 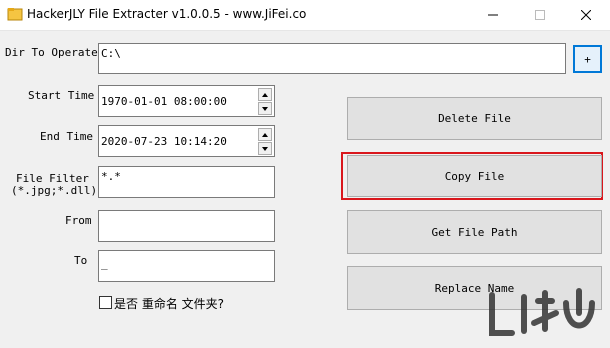 I want to click on copy-file-button: Copy File, so click(x=474, y=176).